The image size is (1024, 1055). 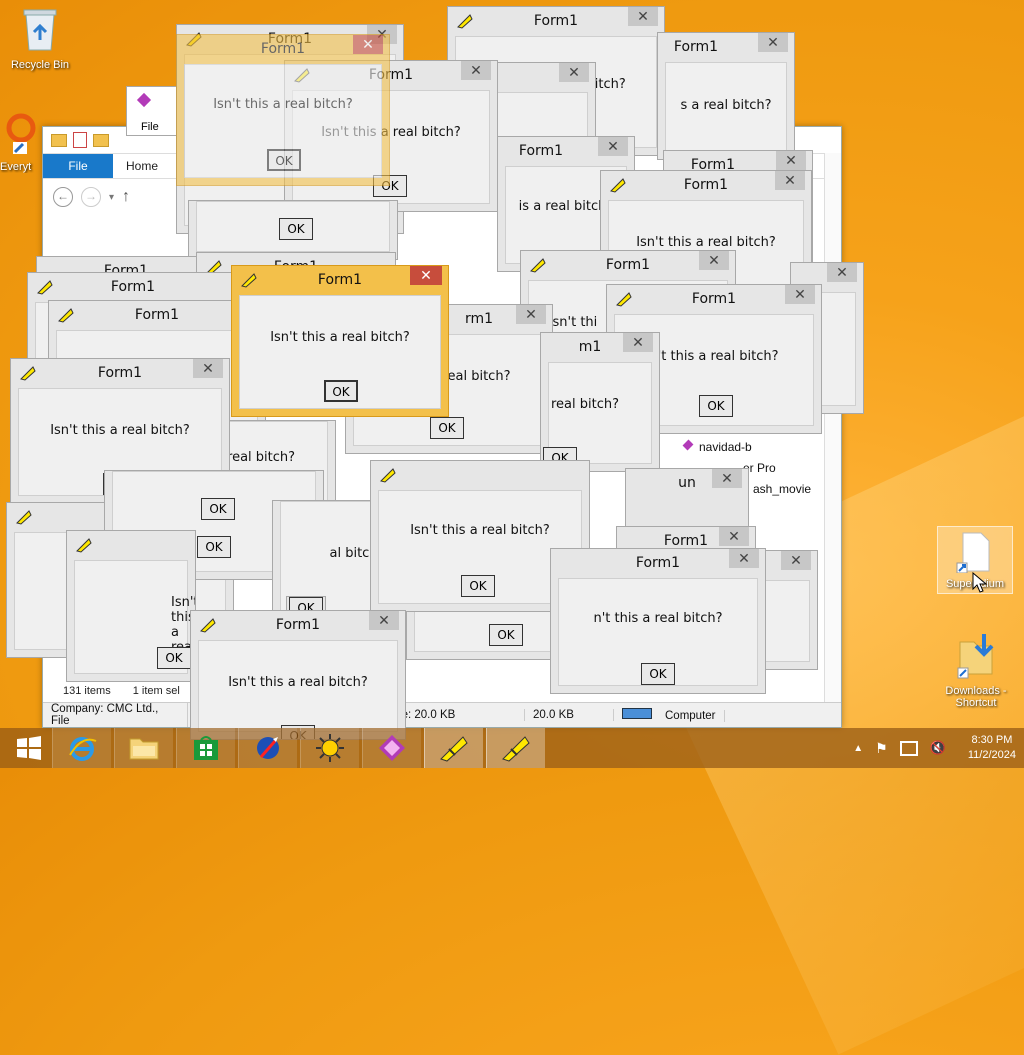 What do you see at coordinates (205, 748) in the screenshot?
I see `store-button` at bounding box center [205, 748].